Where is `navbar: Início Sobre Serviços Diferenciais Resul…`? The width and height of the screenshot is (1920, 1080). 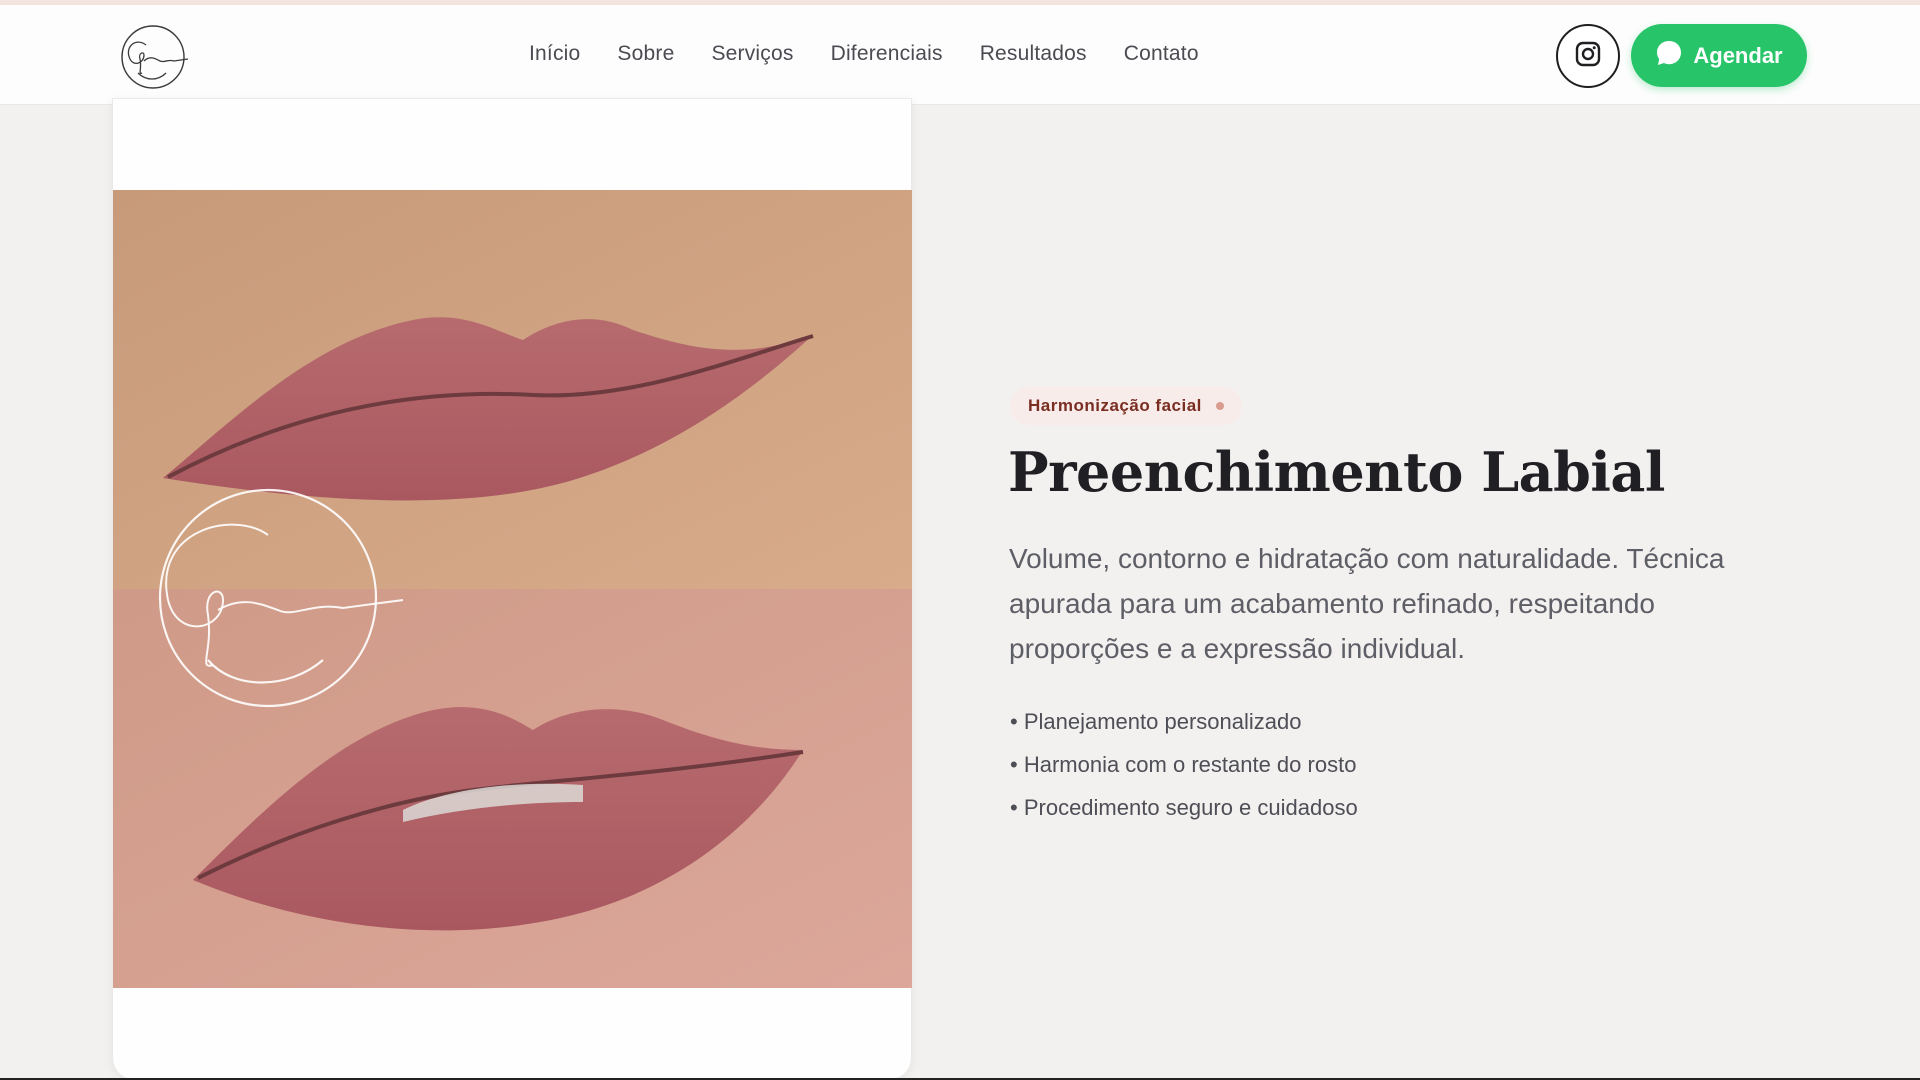 navbar: Início Sobre Serviços Diferenciais Resul… is located at coordinates (960, 55).